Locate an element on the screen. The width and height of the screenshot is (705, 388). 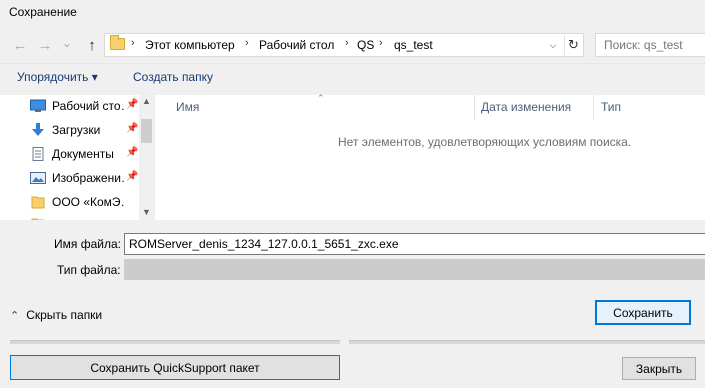
search-box is located at coordinates (650, 45).